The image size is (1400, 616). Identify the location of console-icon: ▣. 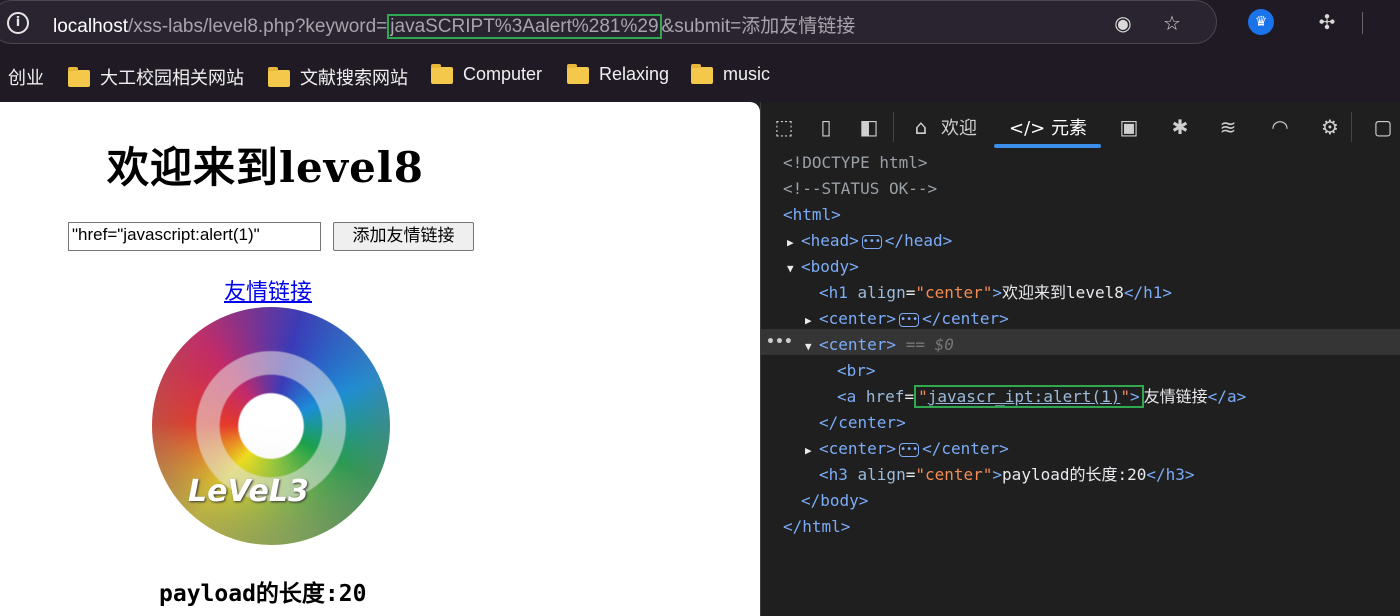
(1129, 127).